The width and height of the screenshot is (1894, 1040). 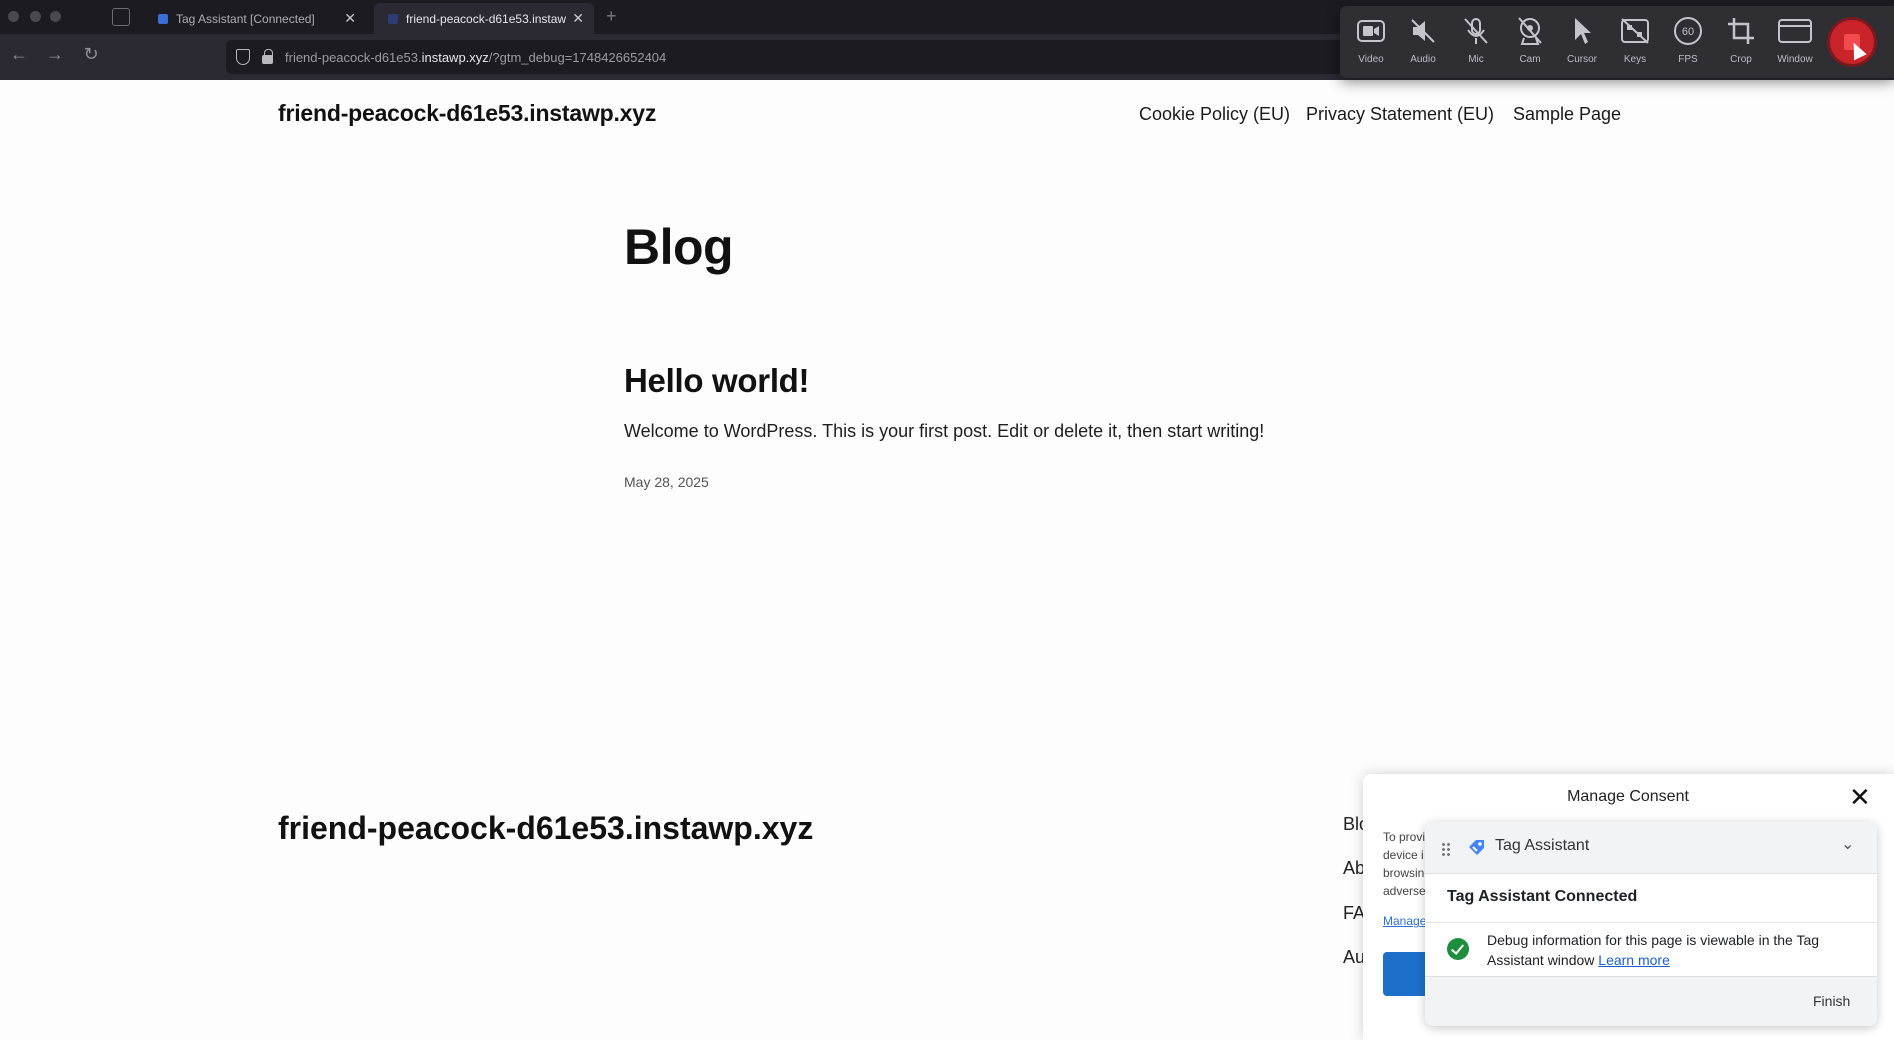 What do you see at coordinates (717, 381) in the screenshot?
I see `post-title: Hello world!` at bounding box center [717, 381].